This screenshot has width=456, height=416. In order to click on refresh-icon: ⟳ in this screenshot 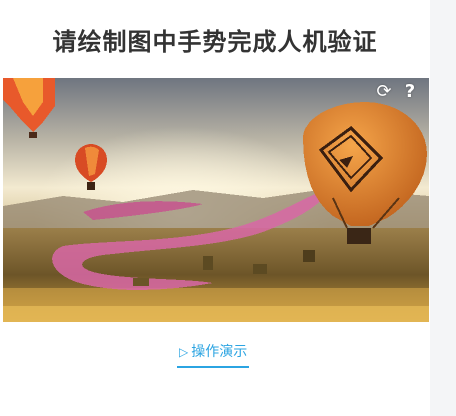, I will do `click(384, 92)`.